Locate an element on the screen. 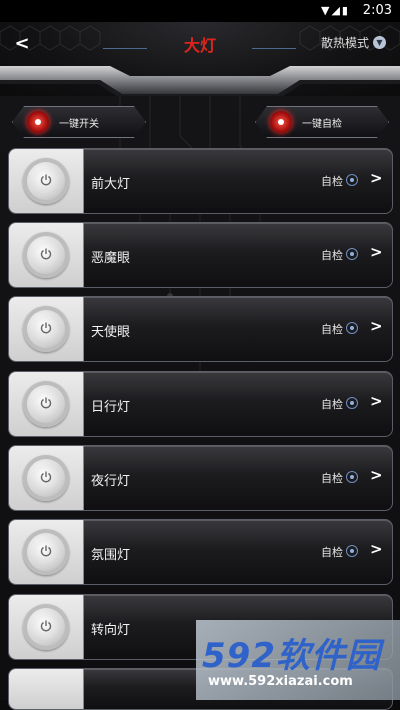  light-row-headlight: 前大灯 自检 > is located at coordinates (200, 181).